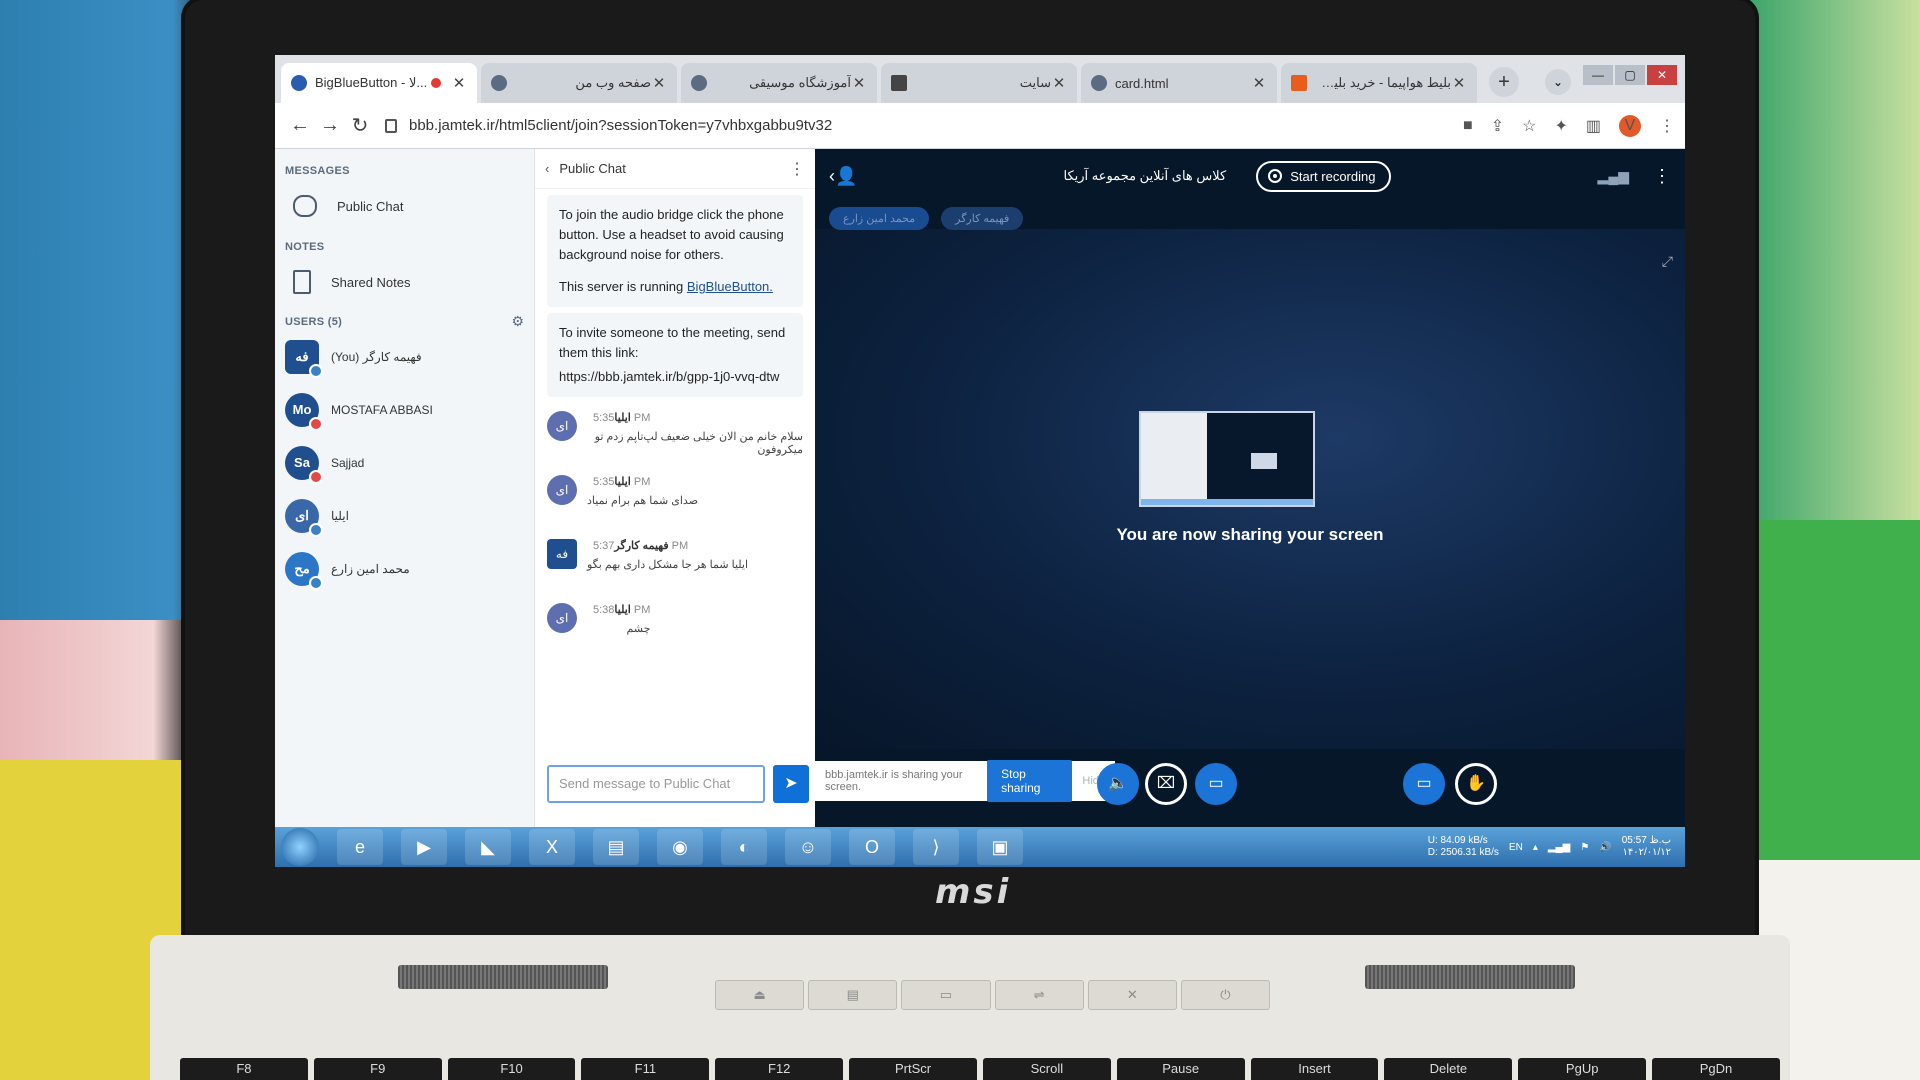  Describe the element at coordinates (1379, 83) in the screenshot. I see `browser-tab: بلیط هواپیما - خرید بلیط هواپیما ✕` at that location.